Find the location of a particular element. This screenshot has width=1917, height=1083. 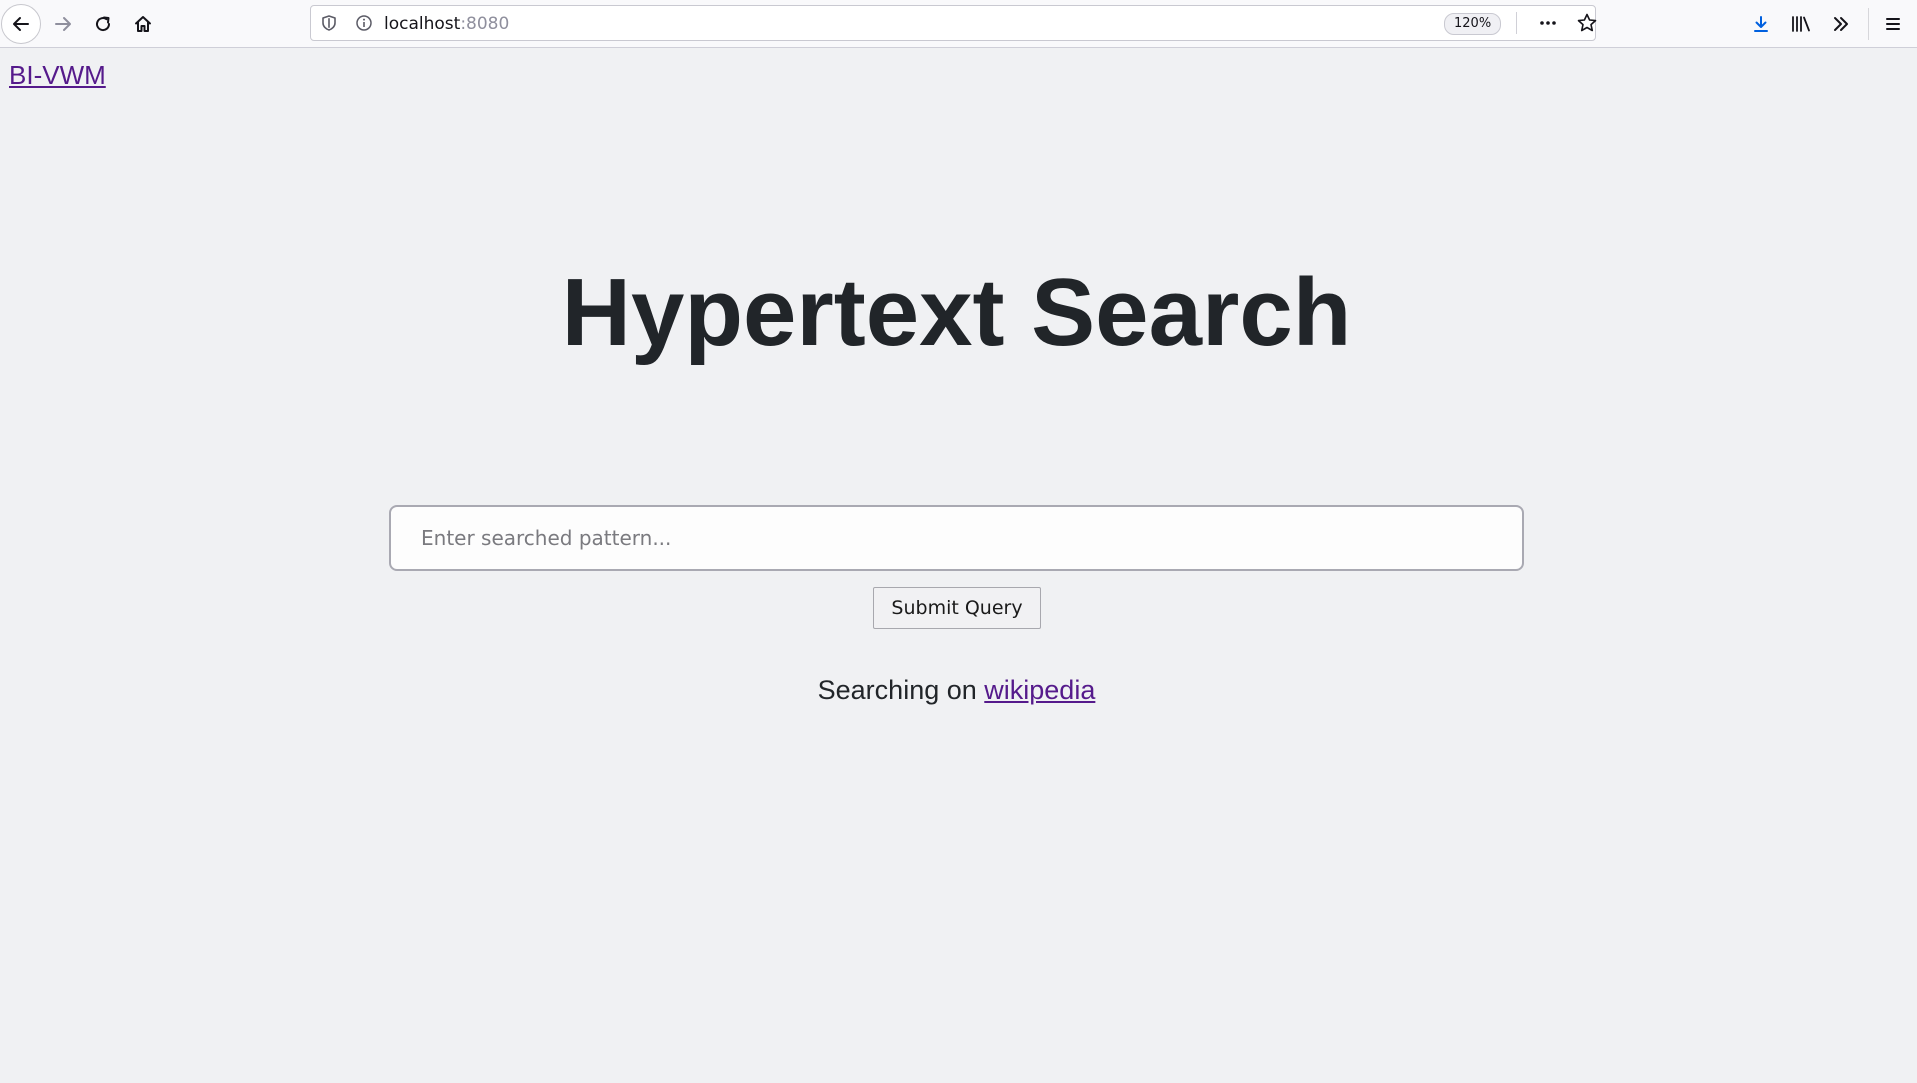

library-icon is located at coordinates (1801, 24).